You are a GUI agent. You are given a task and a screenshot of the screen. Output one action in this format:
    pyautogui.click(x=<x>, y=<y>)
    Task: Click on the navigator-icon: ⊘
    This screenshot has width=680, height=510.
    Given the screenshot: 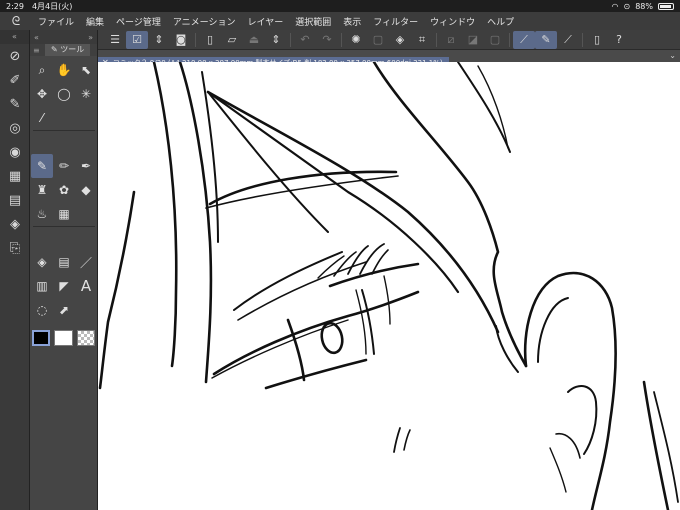 What is the action you would take?
    pyautogui.click(x=15, y=56)
    